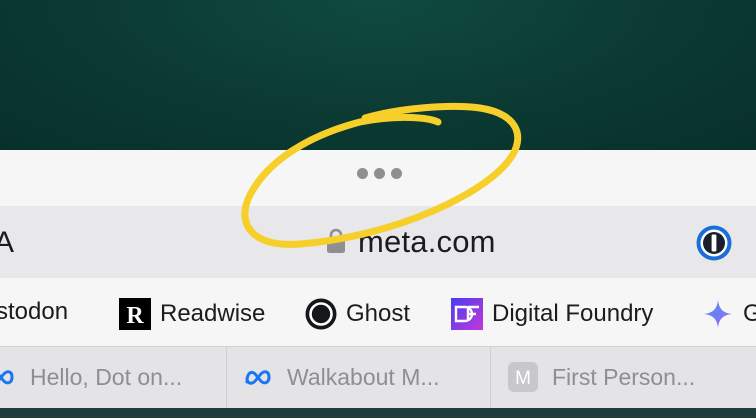 The width and height of the screenshot is (756, 418). What do you see at coordinates (378, 313) in the screenshot?
I see `favorite-label: Ghost` at bounding box center [378, 313].